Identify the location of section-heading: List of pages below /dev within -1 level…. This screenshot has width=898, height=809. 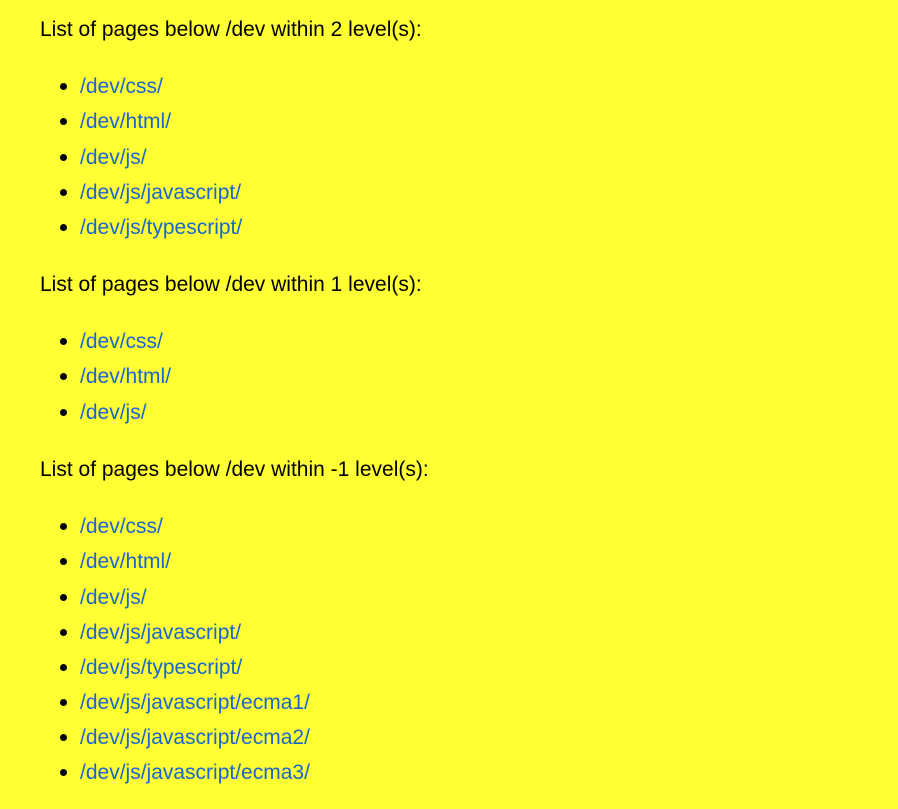
(234, 469).